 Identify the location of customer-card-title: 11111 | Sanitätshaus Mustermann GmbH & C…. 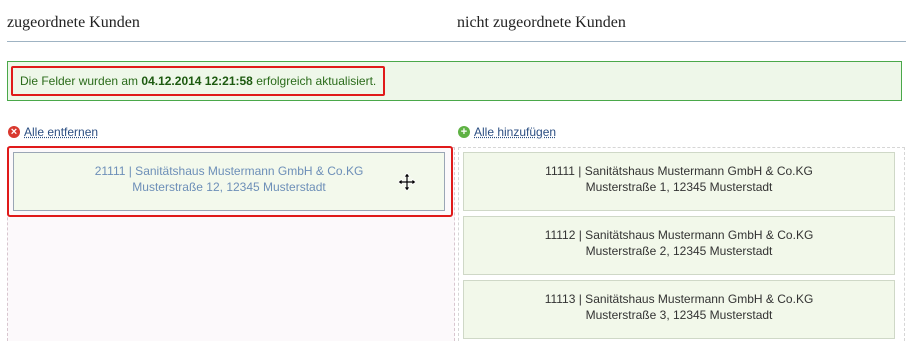
(679, 171).